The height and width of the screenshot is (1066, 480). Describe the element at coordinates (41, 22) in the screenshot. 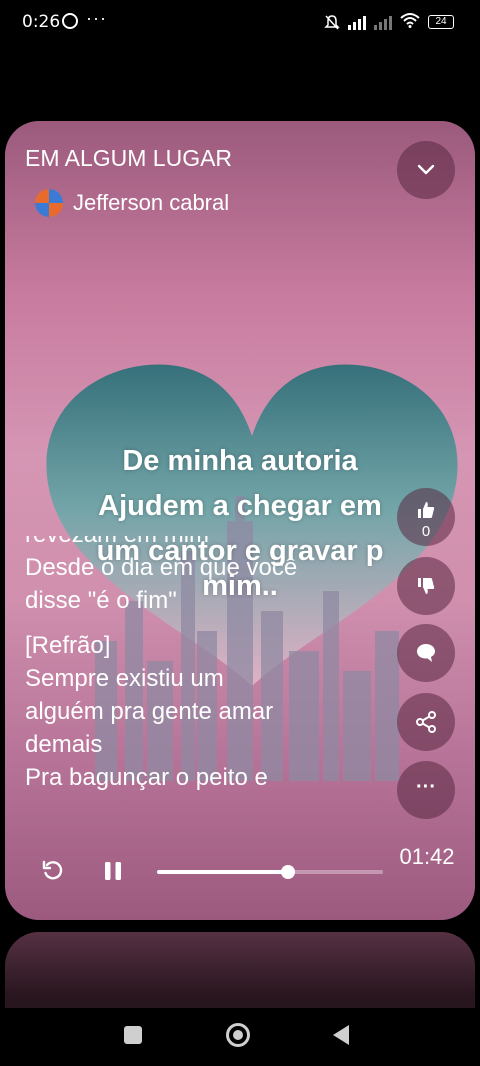

I see `status-time: 0:26` at that location.